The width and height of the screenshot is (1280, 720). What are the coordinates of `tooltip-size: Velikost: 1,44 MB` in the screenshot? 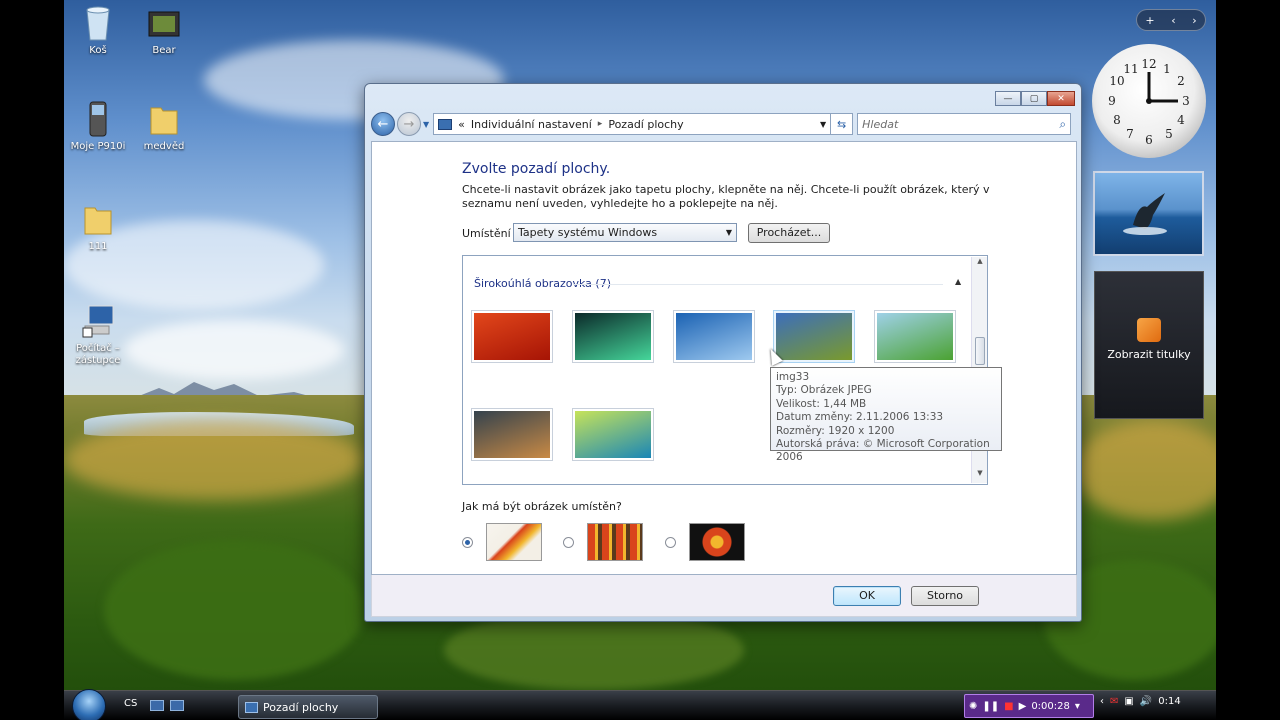 It's located at (821, 403).